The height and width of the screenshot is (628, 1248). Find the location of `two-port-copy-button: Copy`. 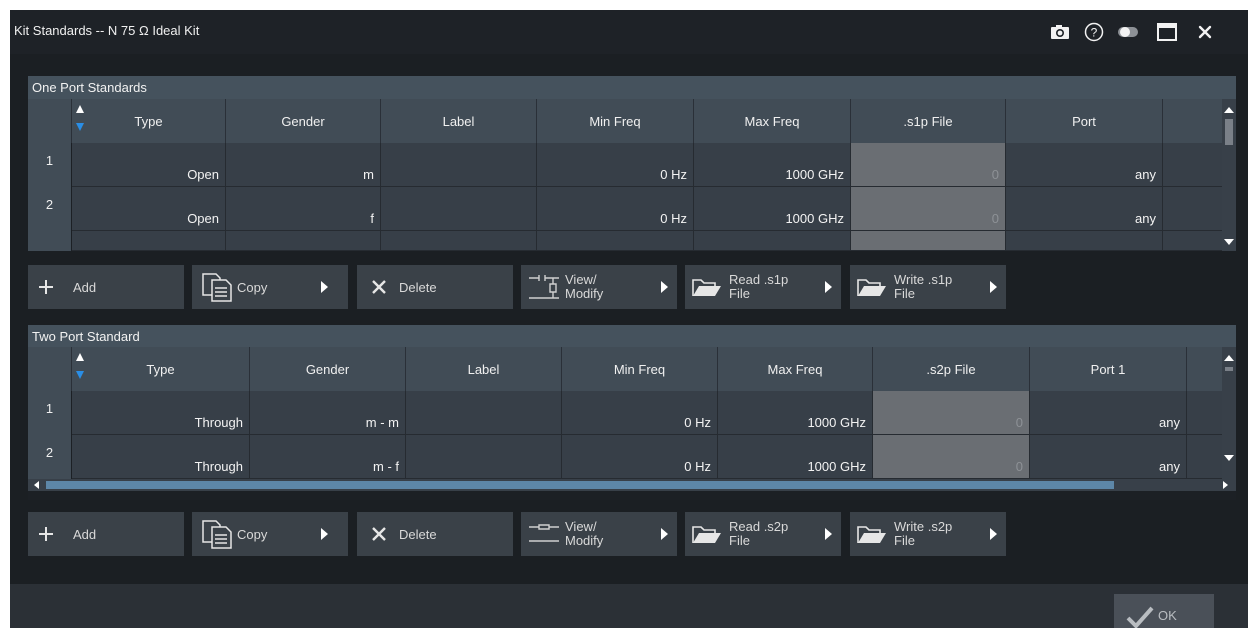

two-port-copy-button: Copy is located at coordinates (270, 534).